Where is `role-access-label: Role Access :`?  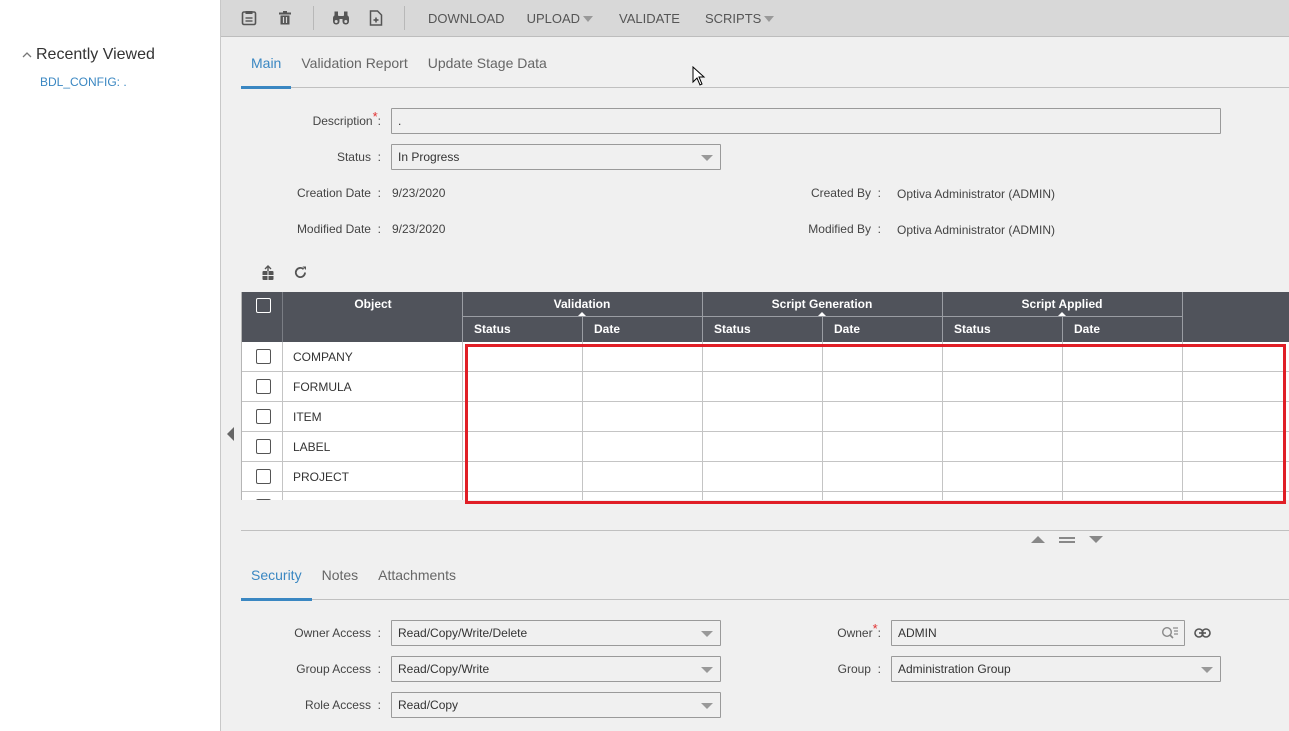 role-access-label: Role Access : is located at coordinates (342, 705).